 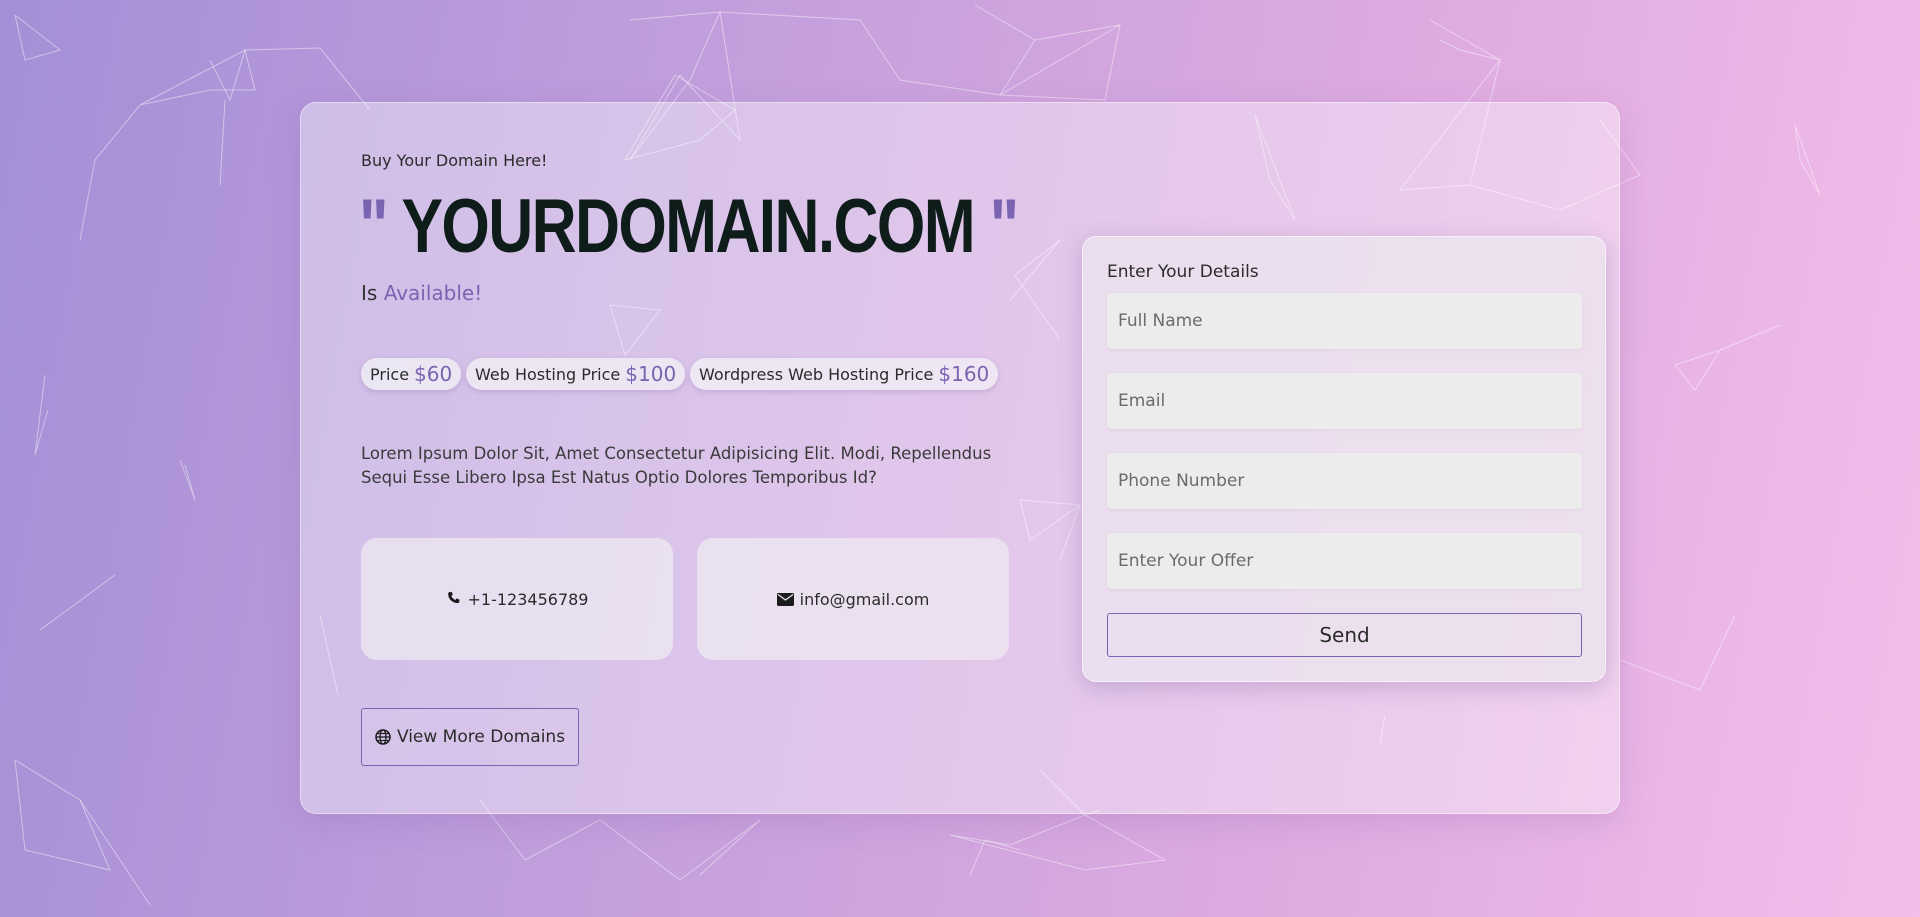 I want to click on view-more-domains-label: View More Domains, so click(x=481, y=737).